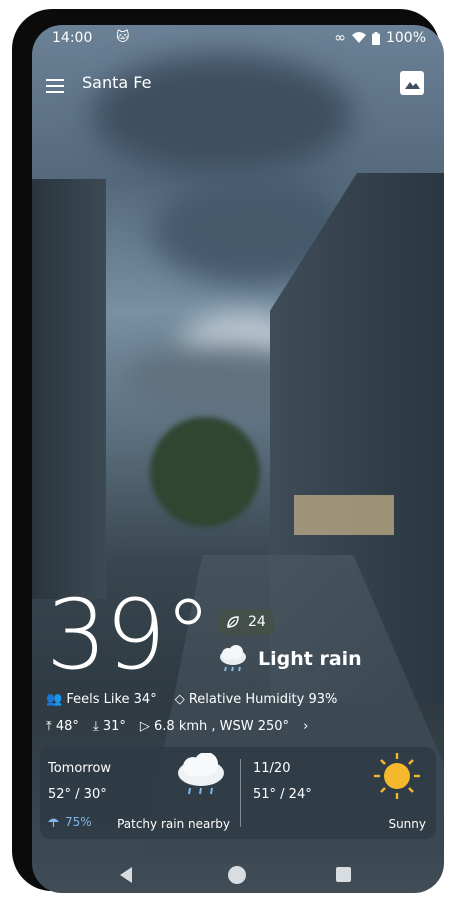 The image size is (452, 900). Describe the element at coordinates (222, 726) in the screenshot. I see `wind-text: 6.8 kmh , WSW 250°` at that location.